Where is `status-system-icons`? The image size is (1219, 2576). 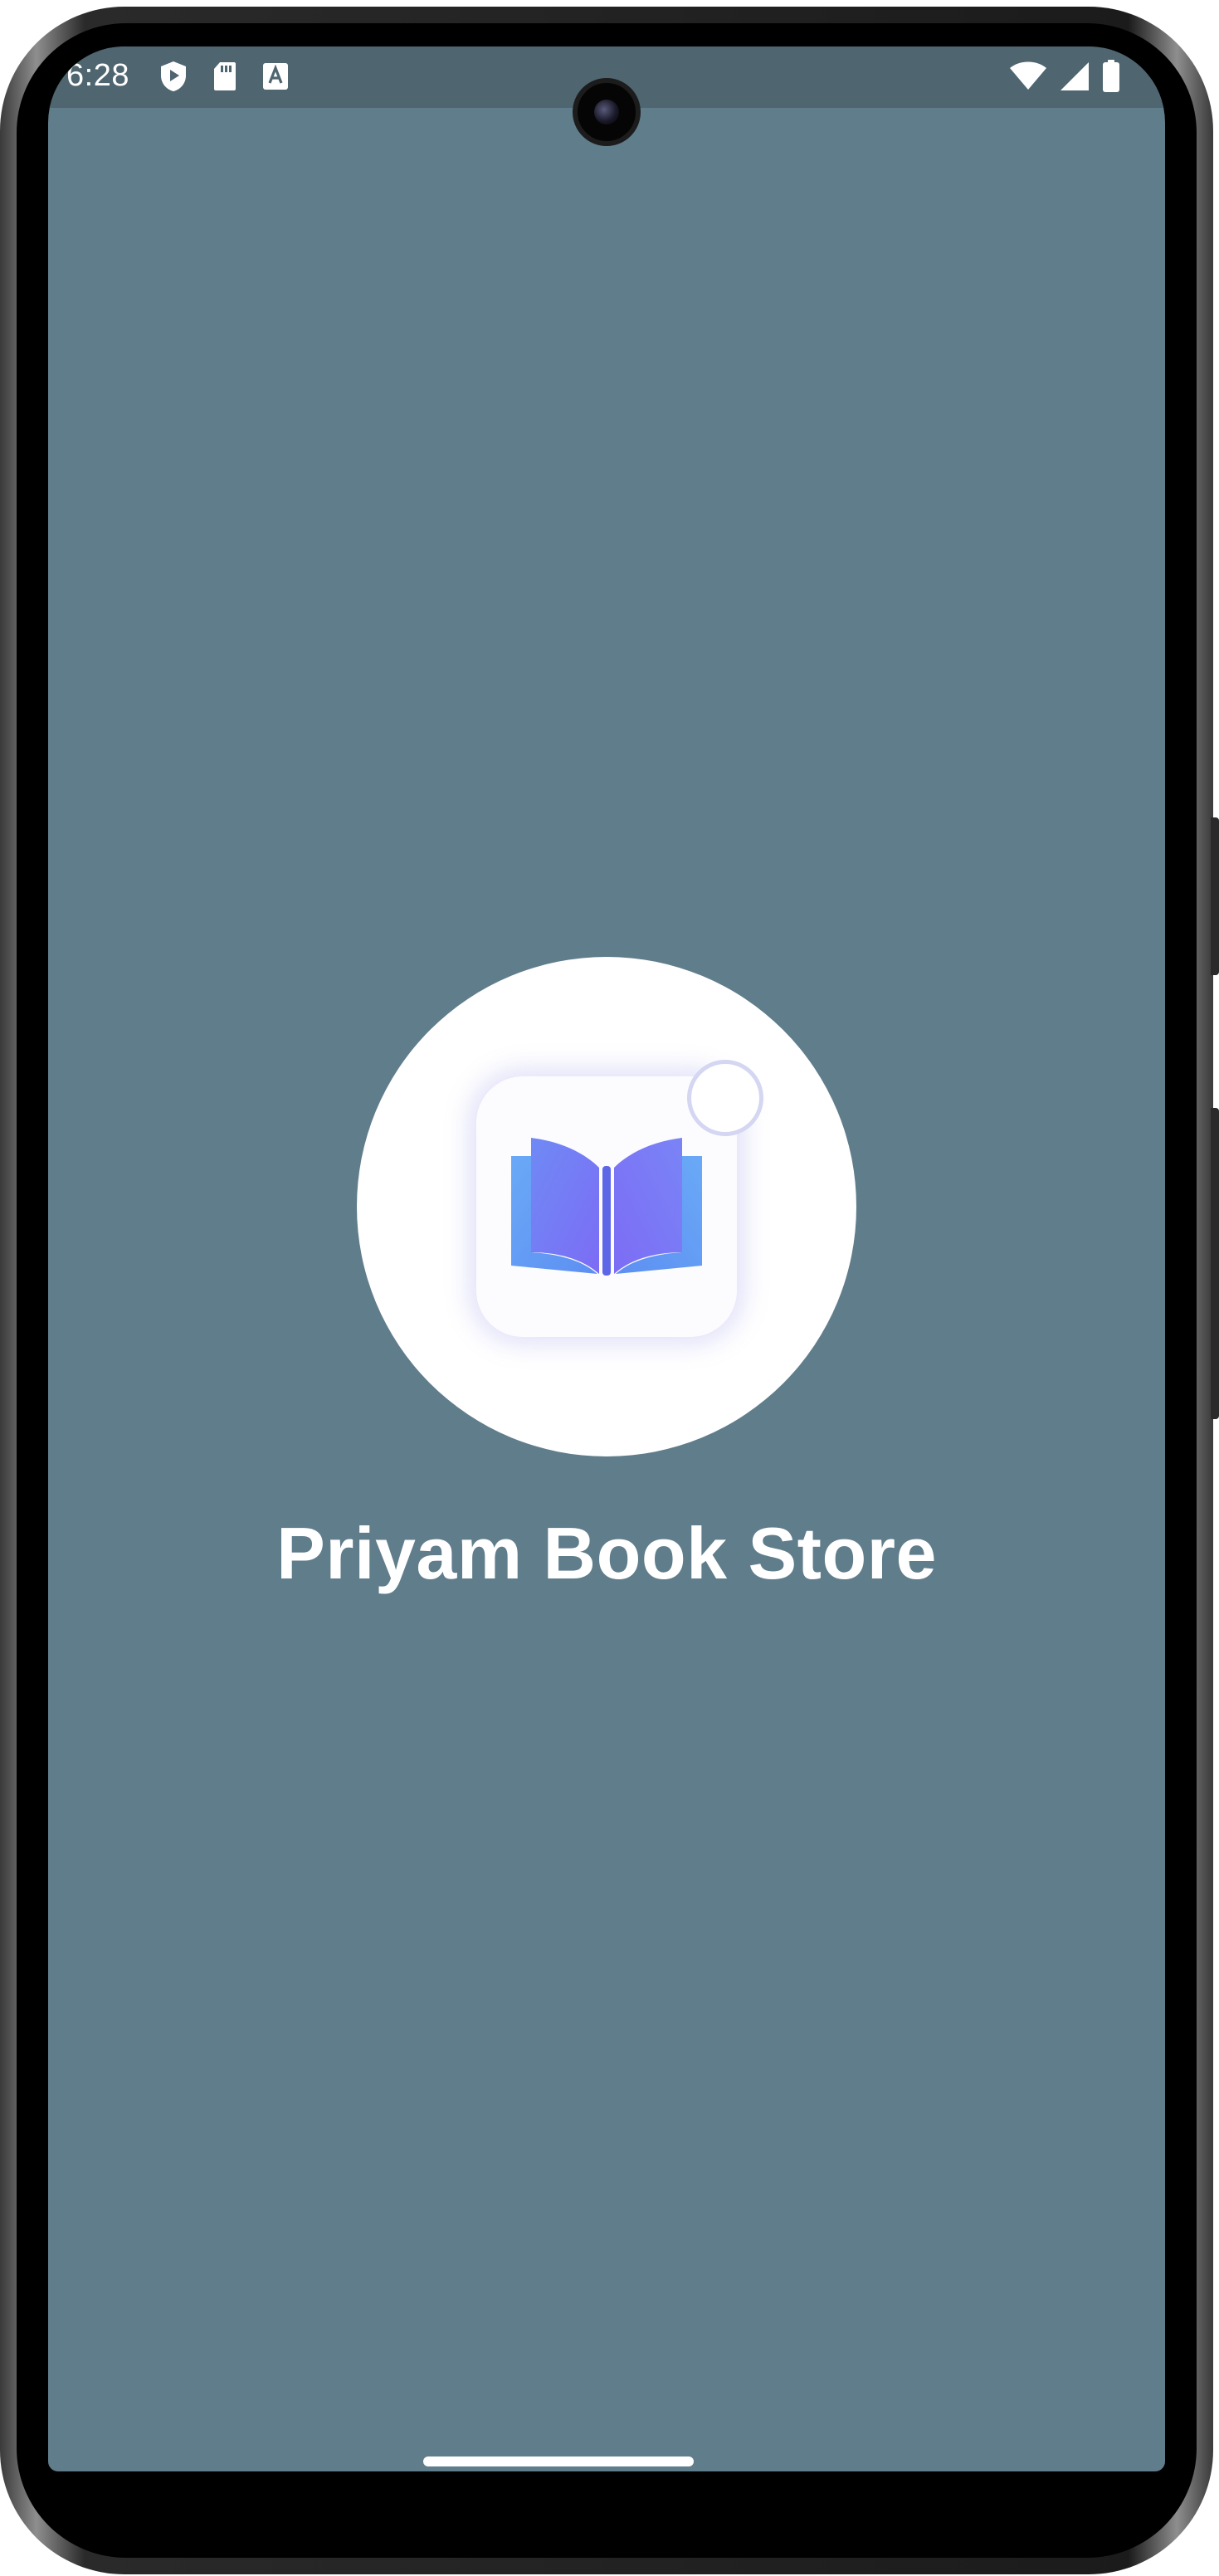 status-system-icons is located at coordinates (1064, 77).